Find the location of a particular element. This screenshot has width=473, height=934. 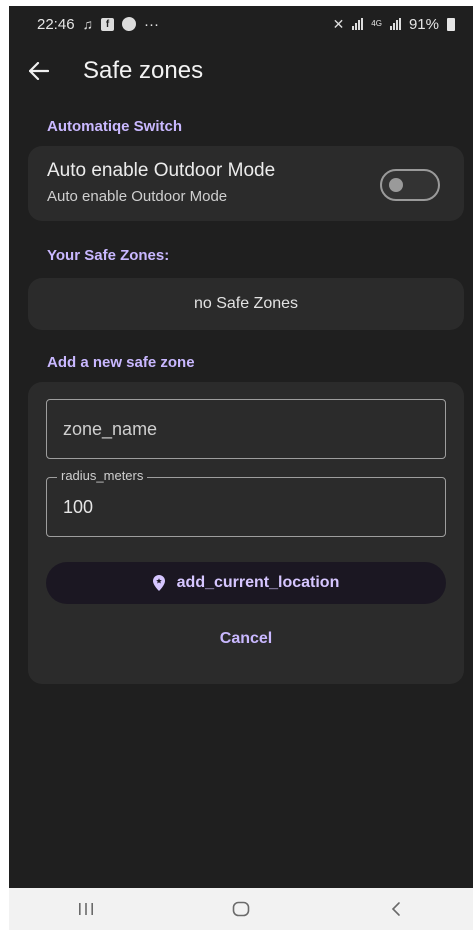

auto-outdoor-mode-subtitle: Auto enable Outdoor Mode is located at coordinates (137, 196).